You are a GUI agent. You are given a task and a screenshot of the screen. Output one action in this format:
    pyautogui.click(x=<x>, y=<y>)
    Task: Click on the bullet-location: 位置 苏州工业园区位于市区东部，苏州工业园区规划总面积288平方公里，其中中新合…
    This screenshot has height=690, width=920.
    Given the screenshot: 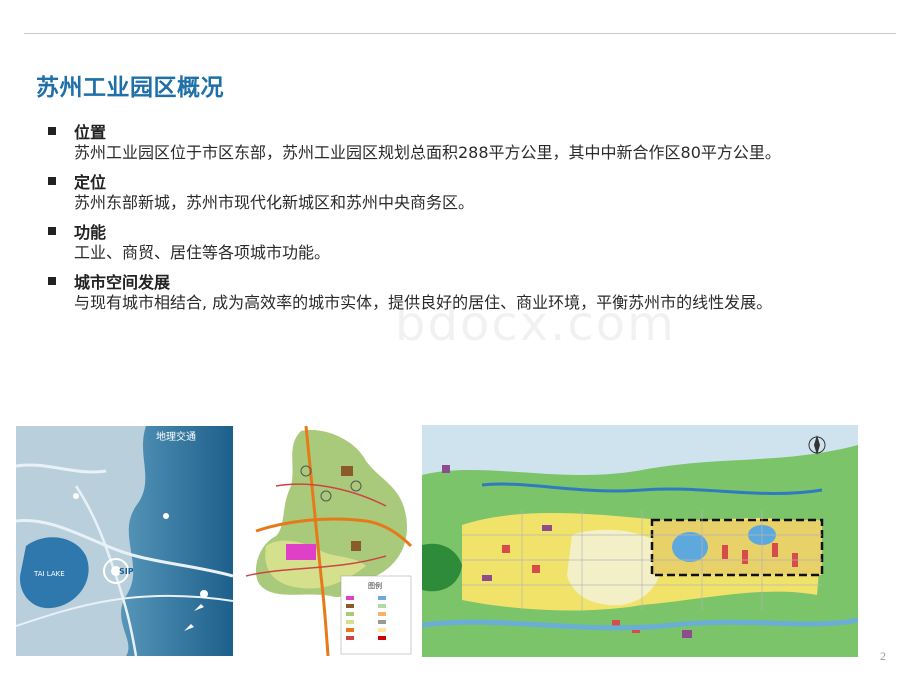 What is the action you would take?
    pyautogui.click(x=446, y=142)
    